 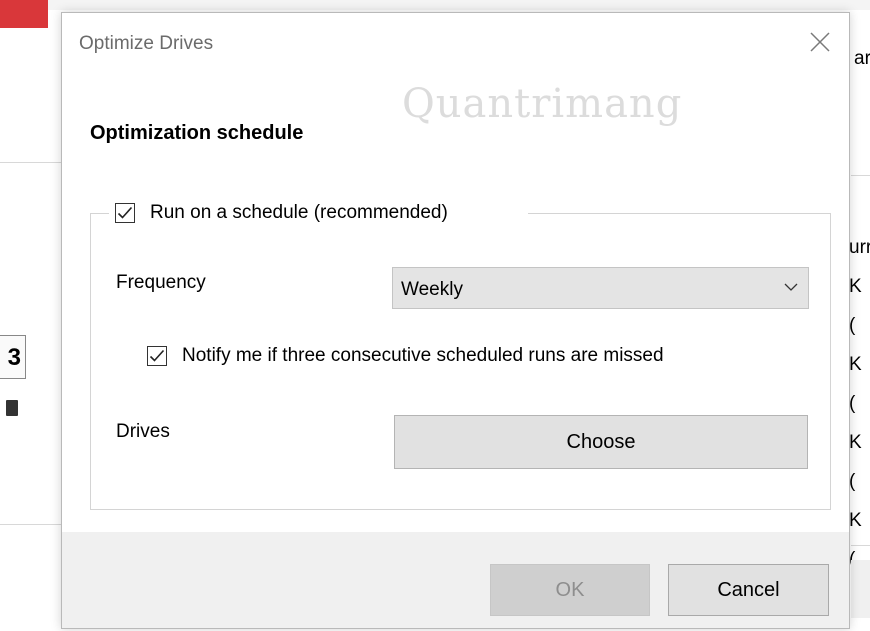 What do you see at coordinates (197, 133) in the screenshot?
I see `section-heading: Optimization schedule` at bounding box center [197, 133].